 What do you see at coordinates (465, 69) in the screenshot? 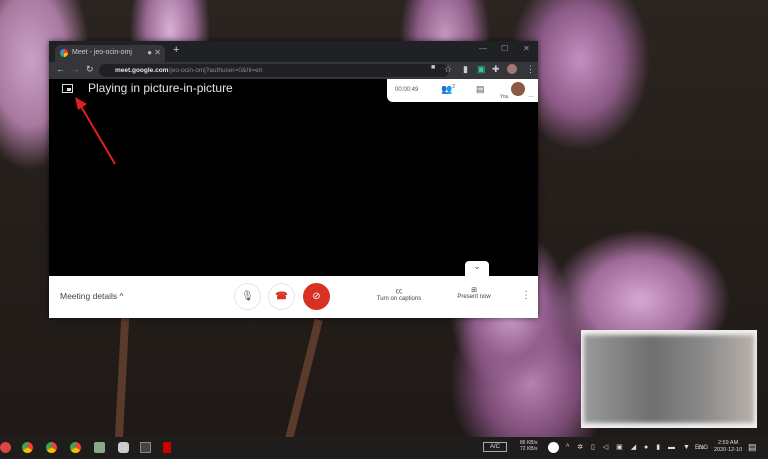
I see `extension-icon: ▮` at bounding box center [465, 69].